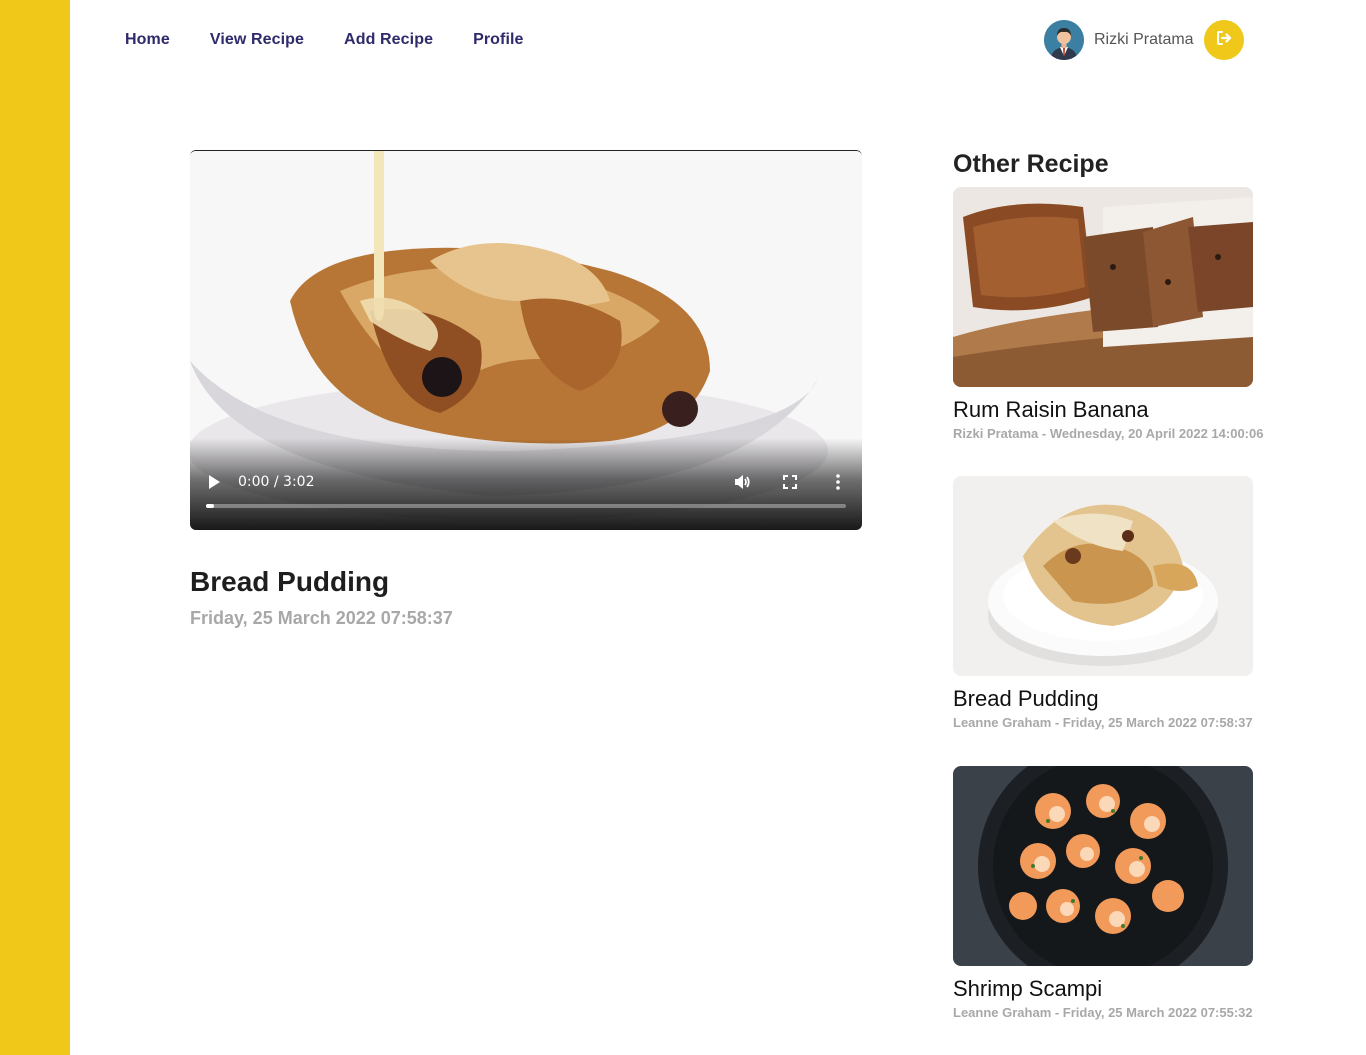  Describe the element at coordinates (742, 482) in the screenshot. I see `volume-icon` at that location.